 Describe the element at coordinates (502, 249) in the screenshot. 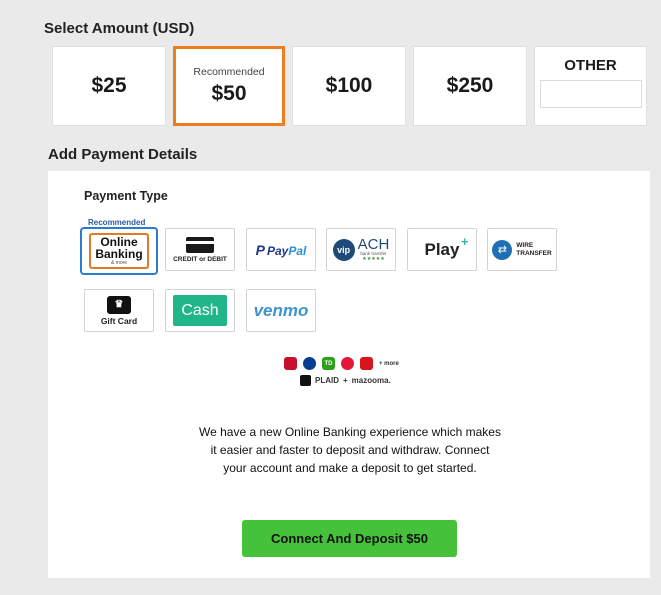

I see `transfer-arrows-icon: ⇄` at that location.